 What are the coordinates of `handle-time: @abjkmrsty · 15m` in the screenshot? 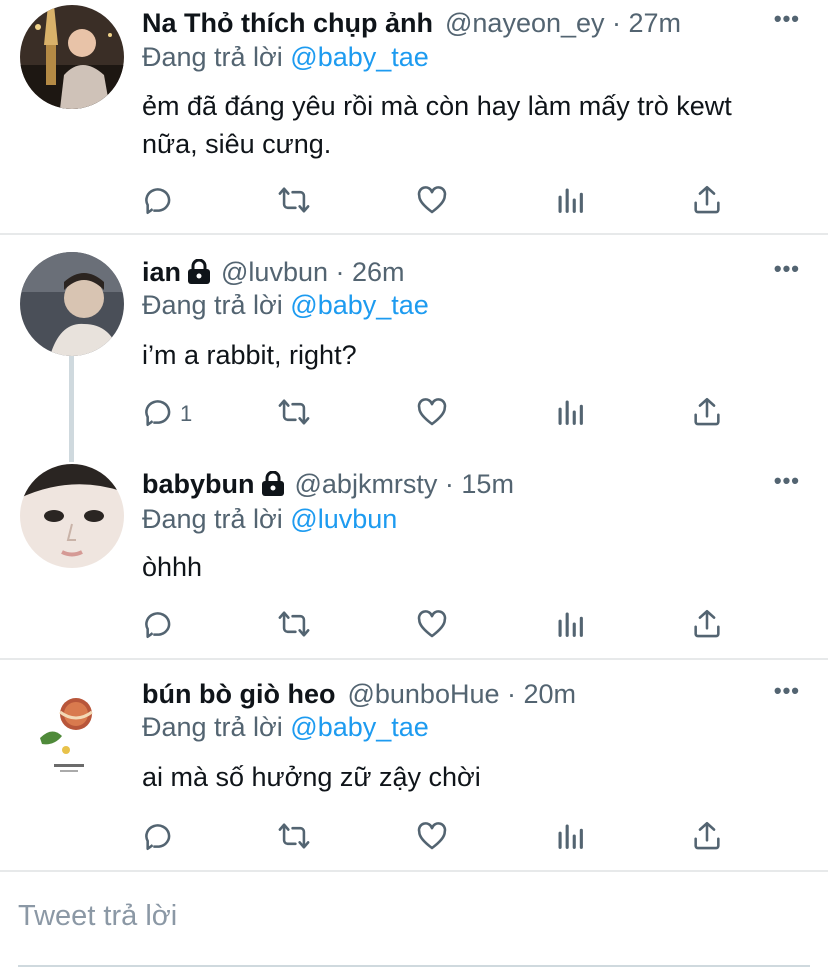 It's located at (404, 484).